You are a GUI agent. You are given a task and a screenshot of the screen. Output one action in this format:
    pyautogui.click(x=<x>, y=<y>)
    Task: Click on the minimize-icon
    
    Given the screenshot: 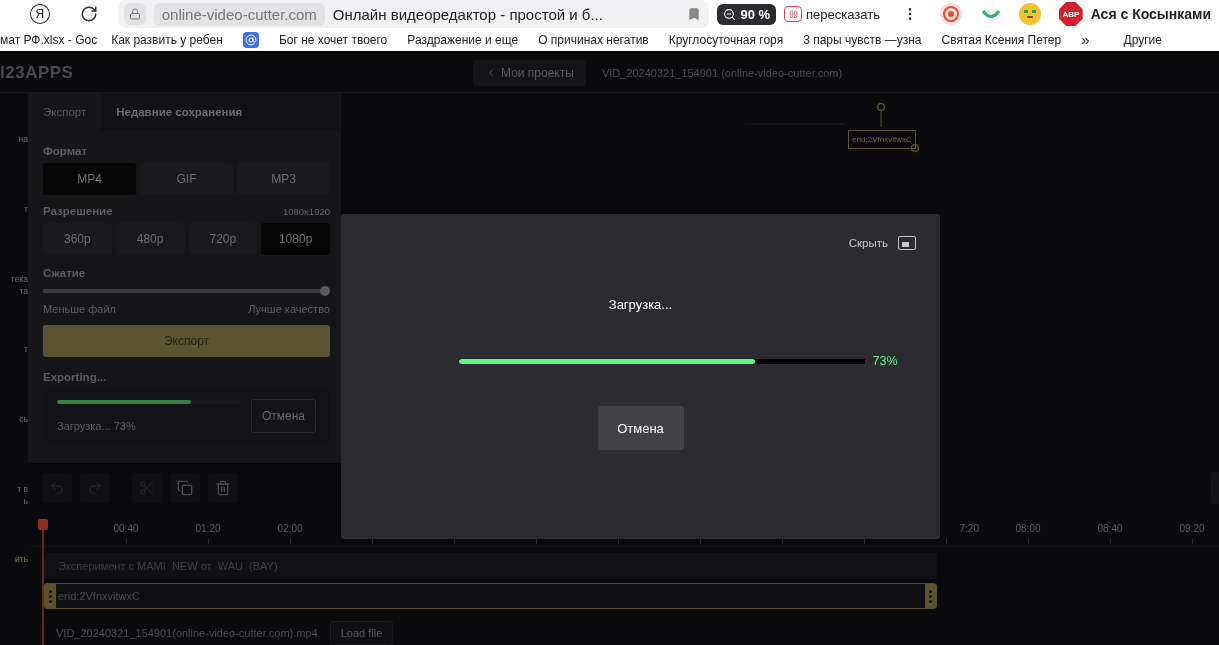 What is the action you would take?
    pyautogui.click(x=907, y=243)
    